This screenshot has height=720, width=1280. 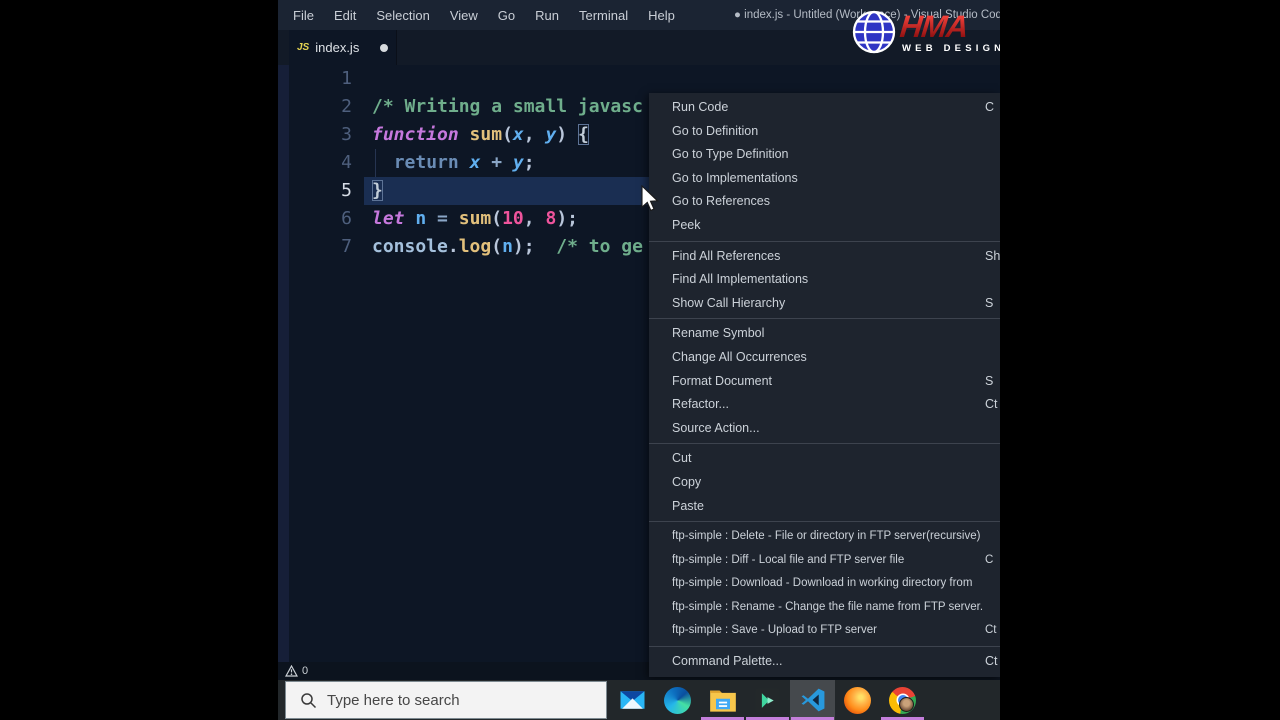 What do you see at coordinates (824, 257) in the screenshot?
I see `menu-item-find-all-references: Find All ReferencesShi` at bounding box center [824, 257].